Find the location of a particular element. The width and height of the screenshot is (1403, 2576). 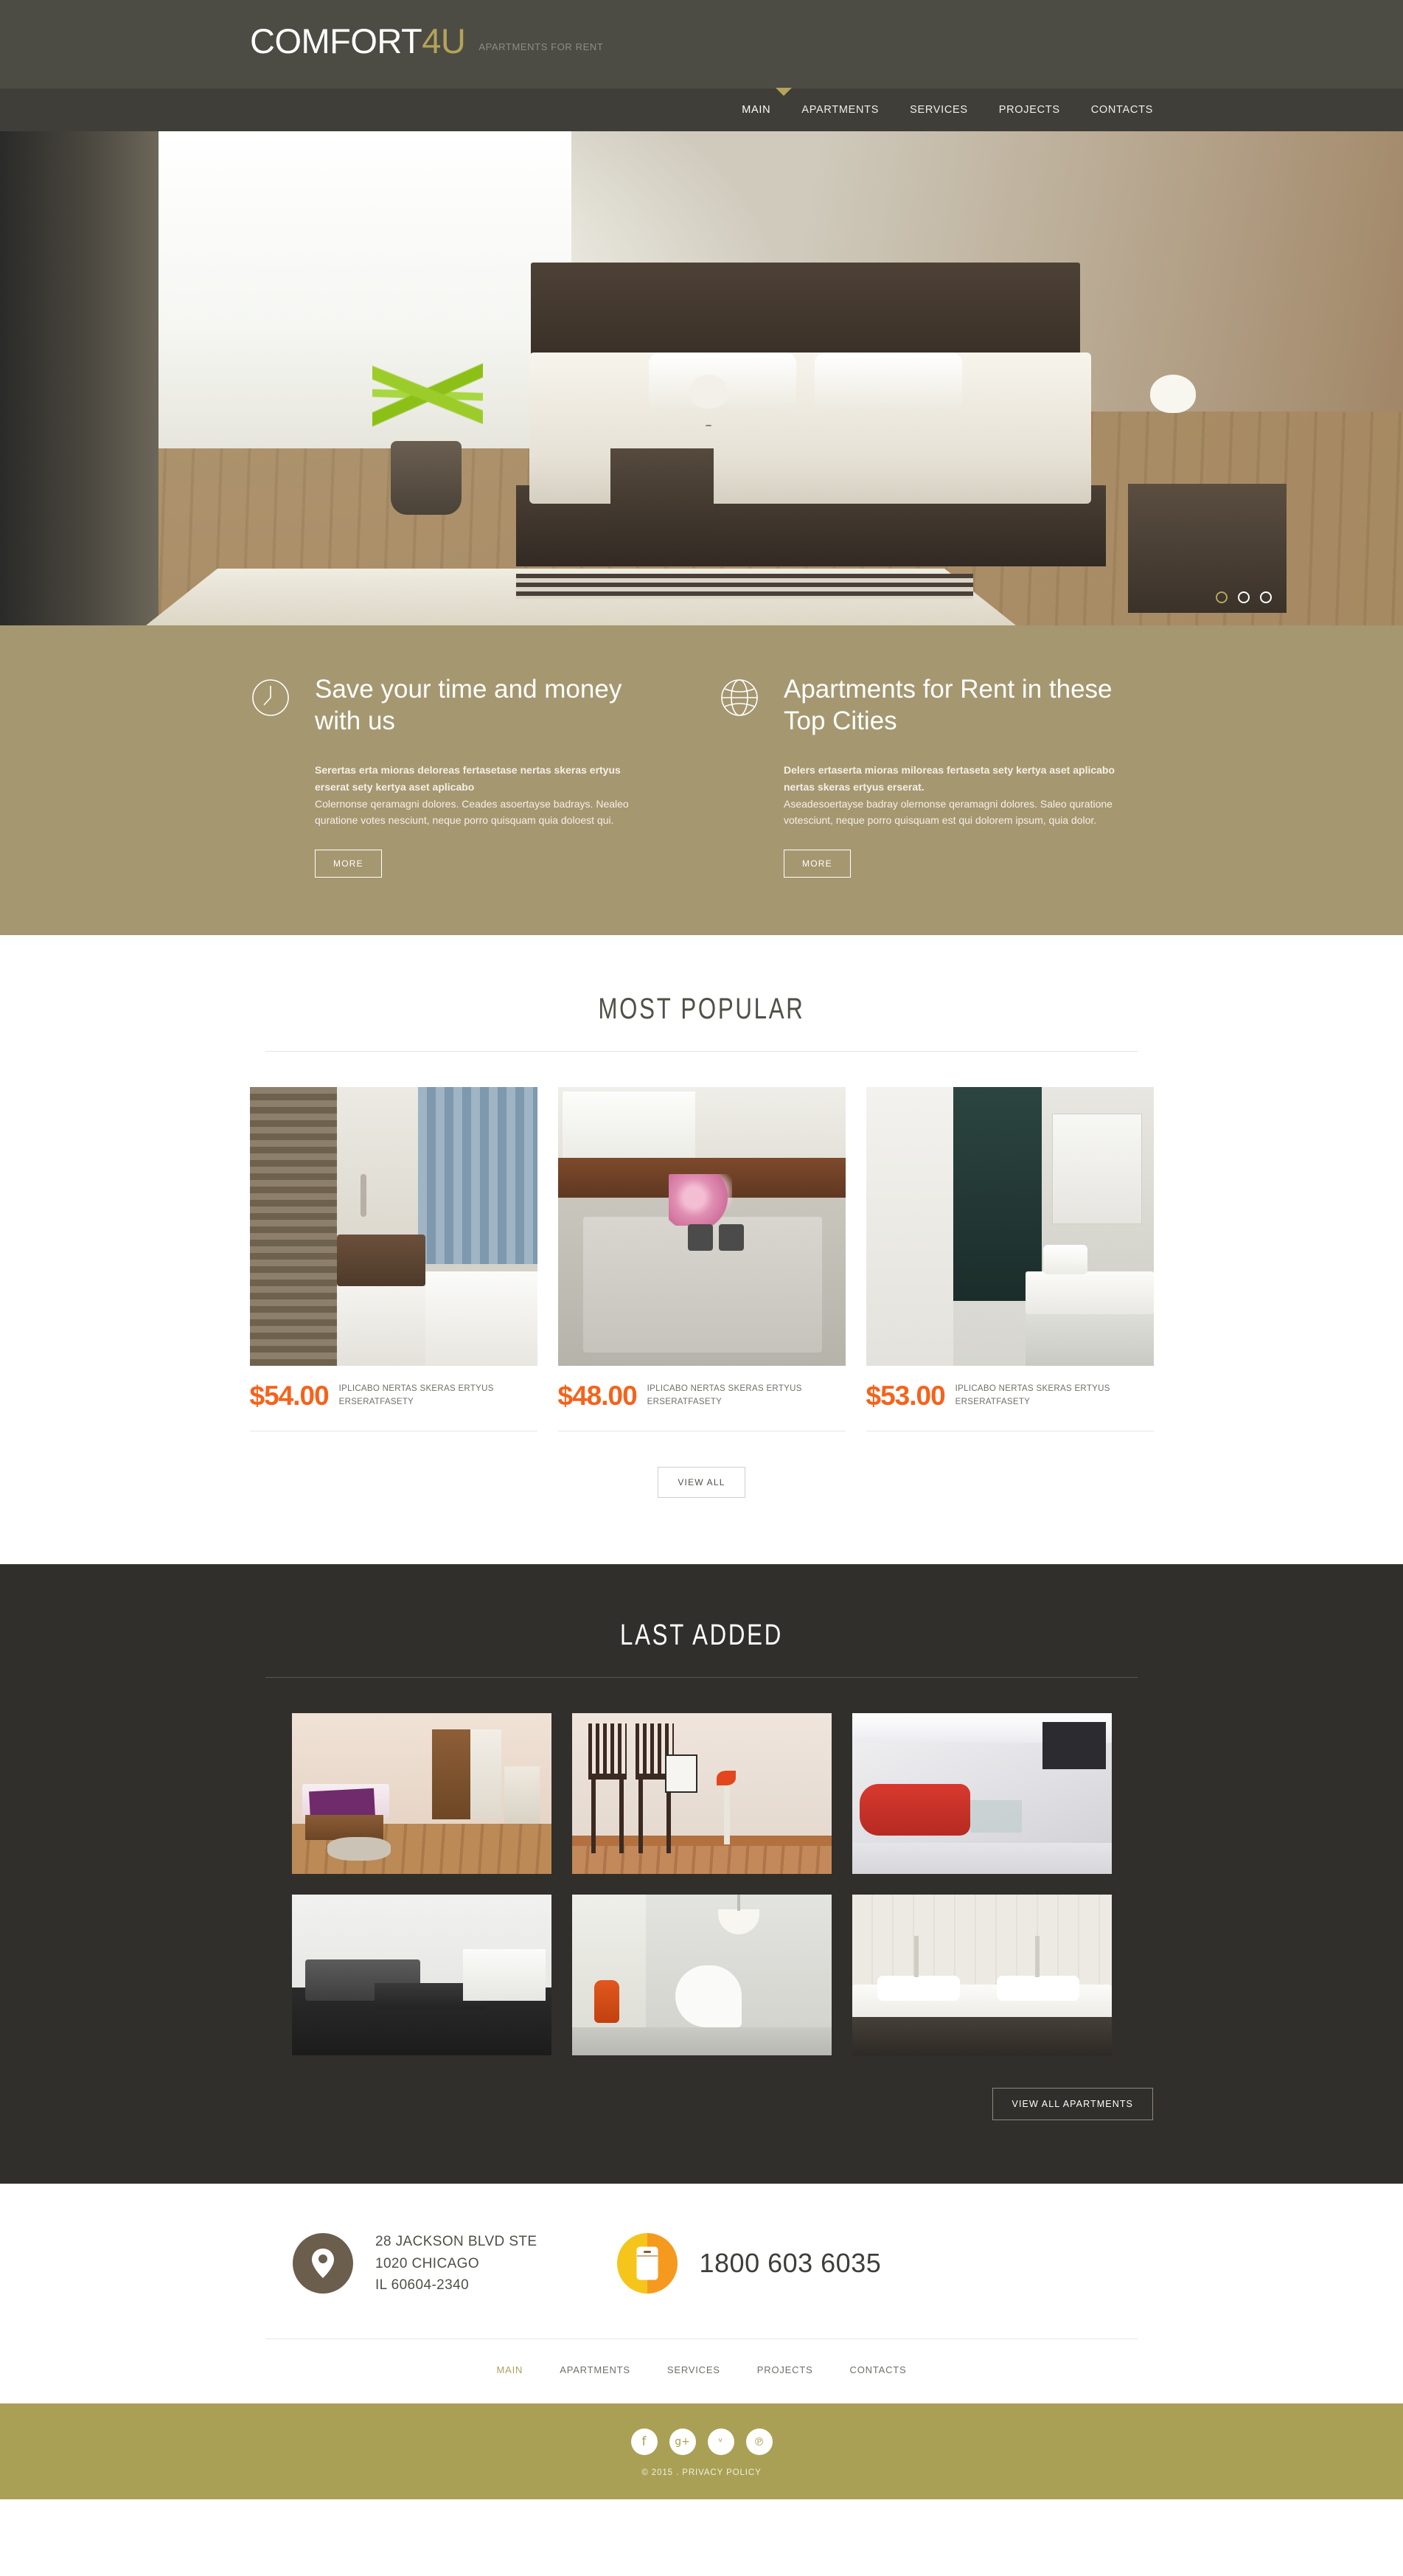

address-line-1: 28 JACKSON BLVD STE is located at coordinates (456, 2242).